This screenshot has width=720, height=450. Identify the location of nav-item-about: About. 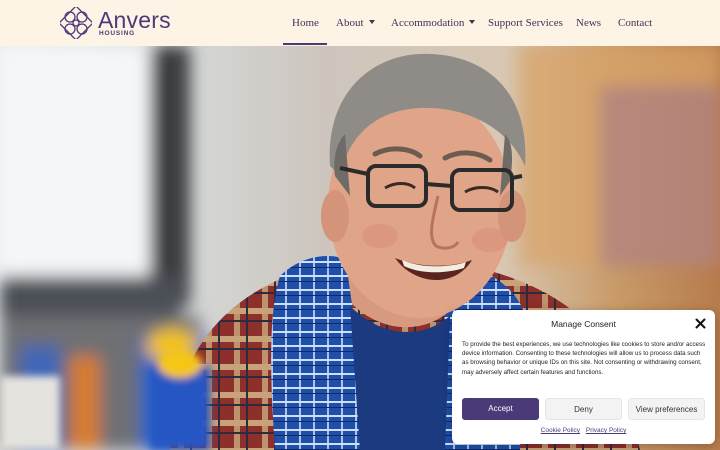
(355, 23).